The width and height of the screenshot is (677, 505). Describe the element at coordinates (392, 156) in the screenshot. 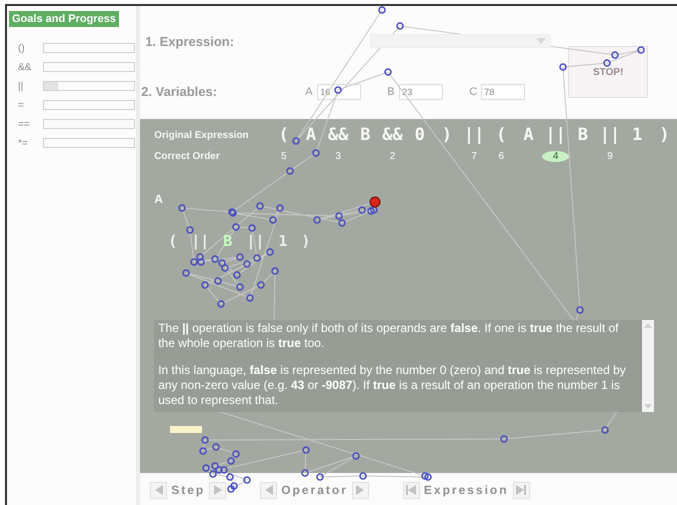

I see `order-number: 2` at that location.